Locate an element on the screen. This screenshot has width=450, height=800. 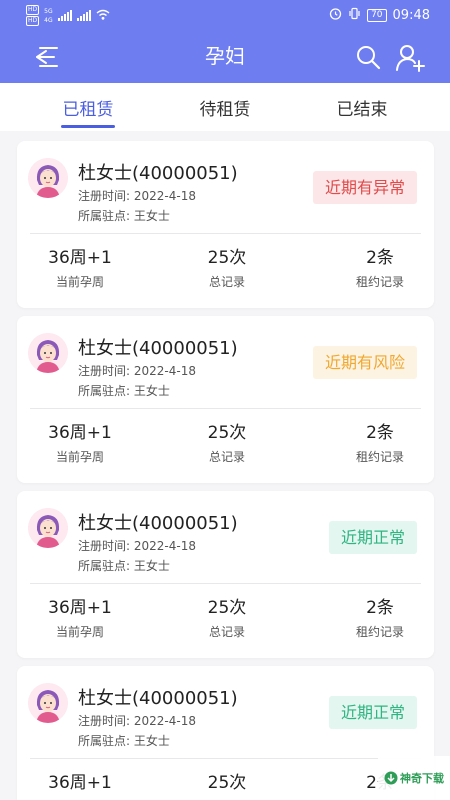
watermark-text: 神奇下载 is located at coordinates (422, 778).